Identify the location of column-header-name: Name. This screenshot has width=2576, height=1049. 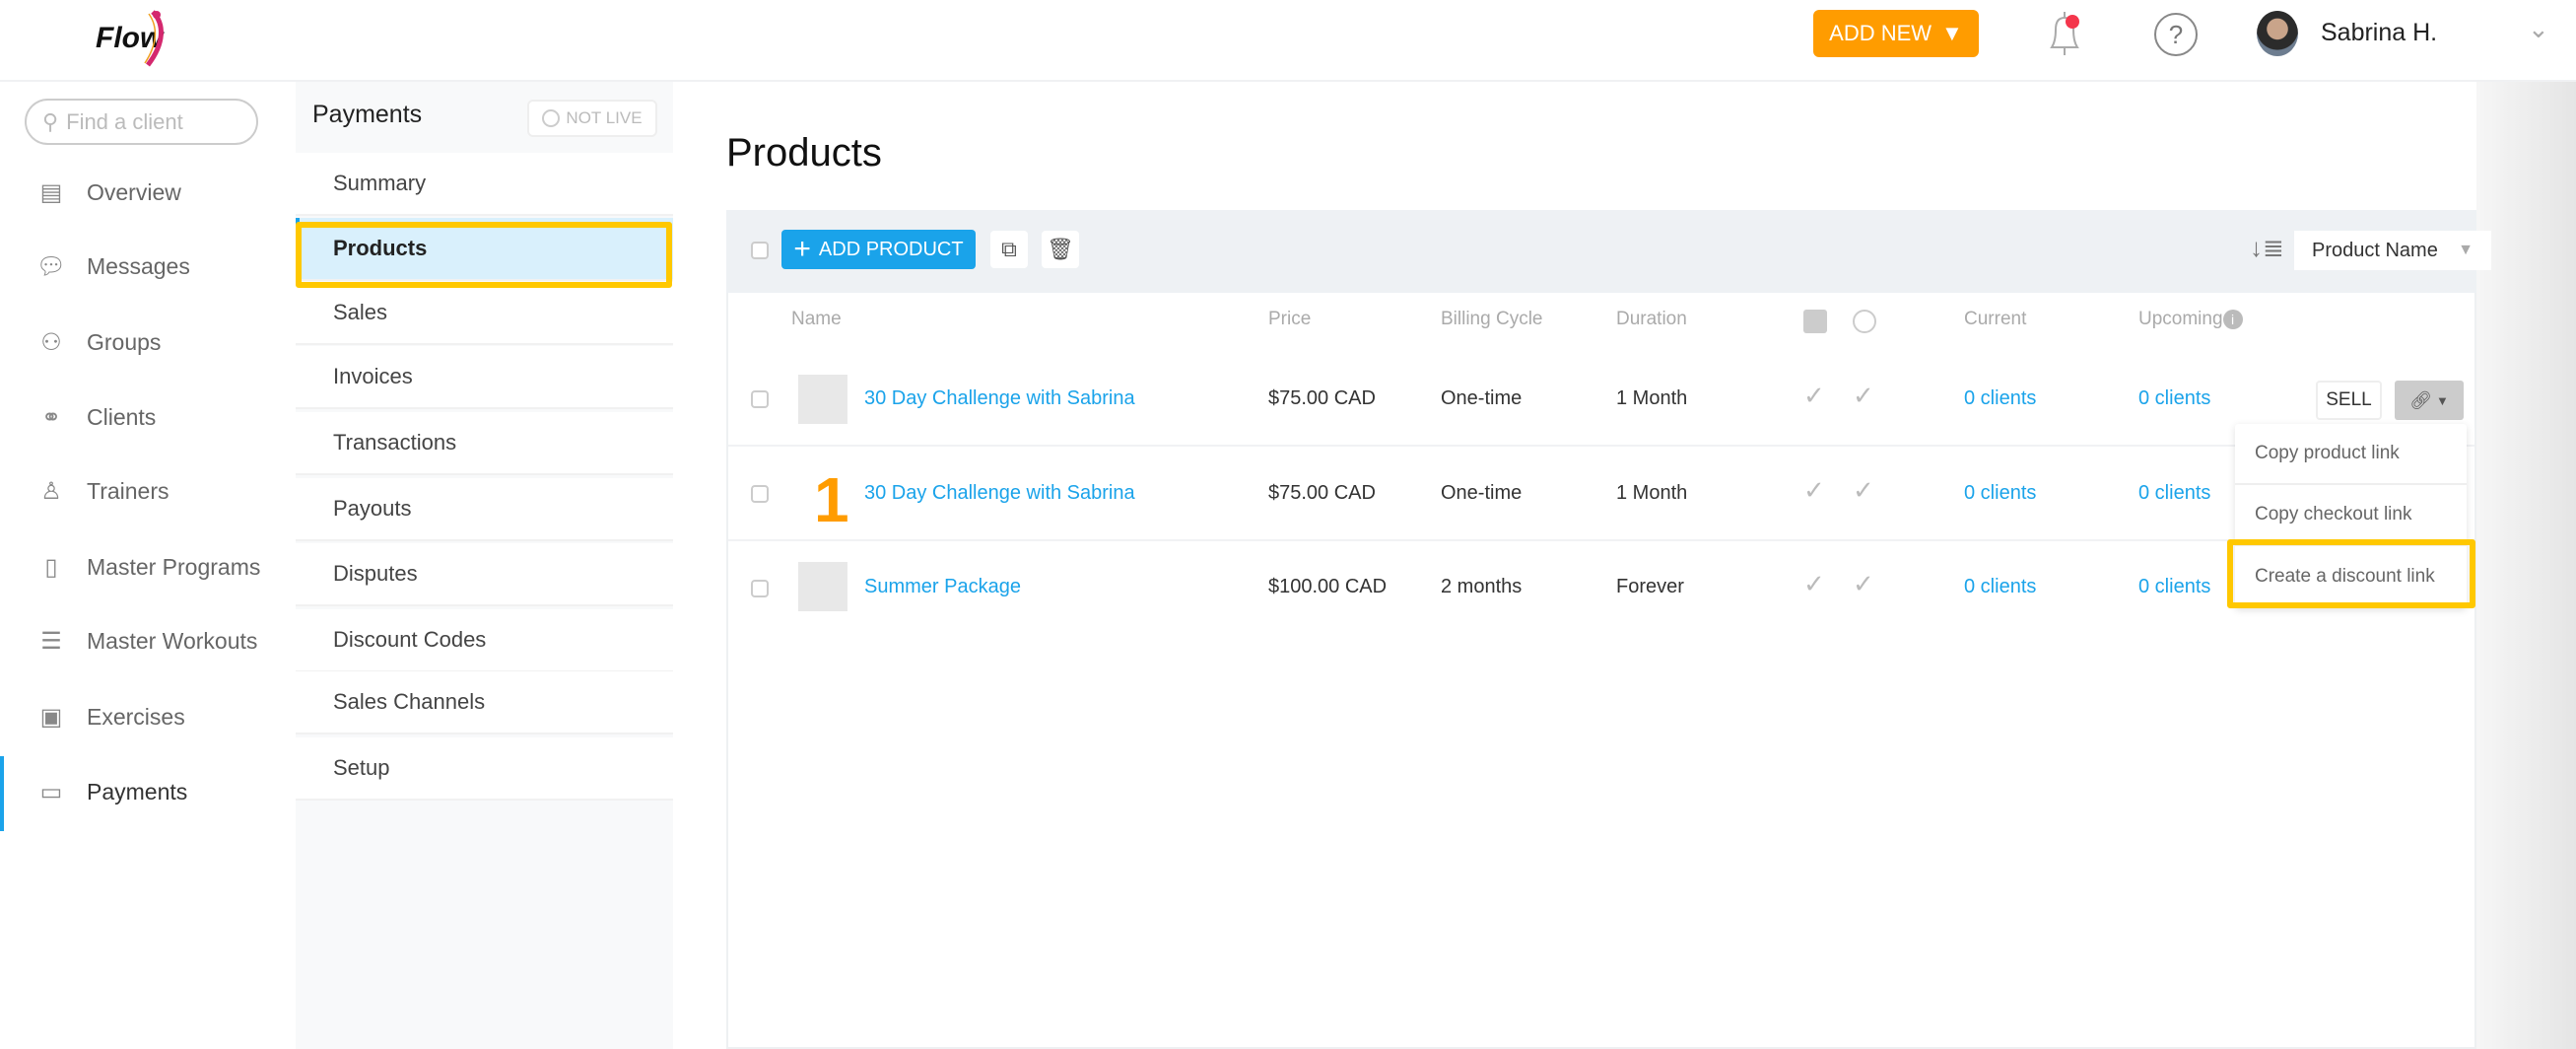
(816, 319).